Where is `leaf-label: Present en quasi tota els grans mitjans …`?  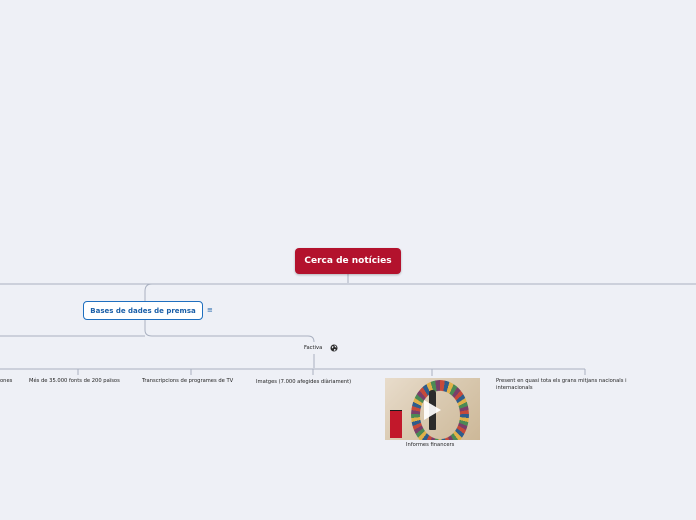
leaf-label: Present en quasi tota els grans mitjans … is located at coordinates (561, 384).